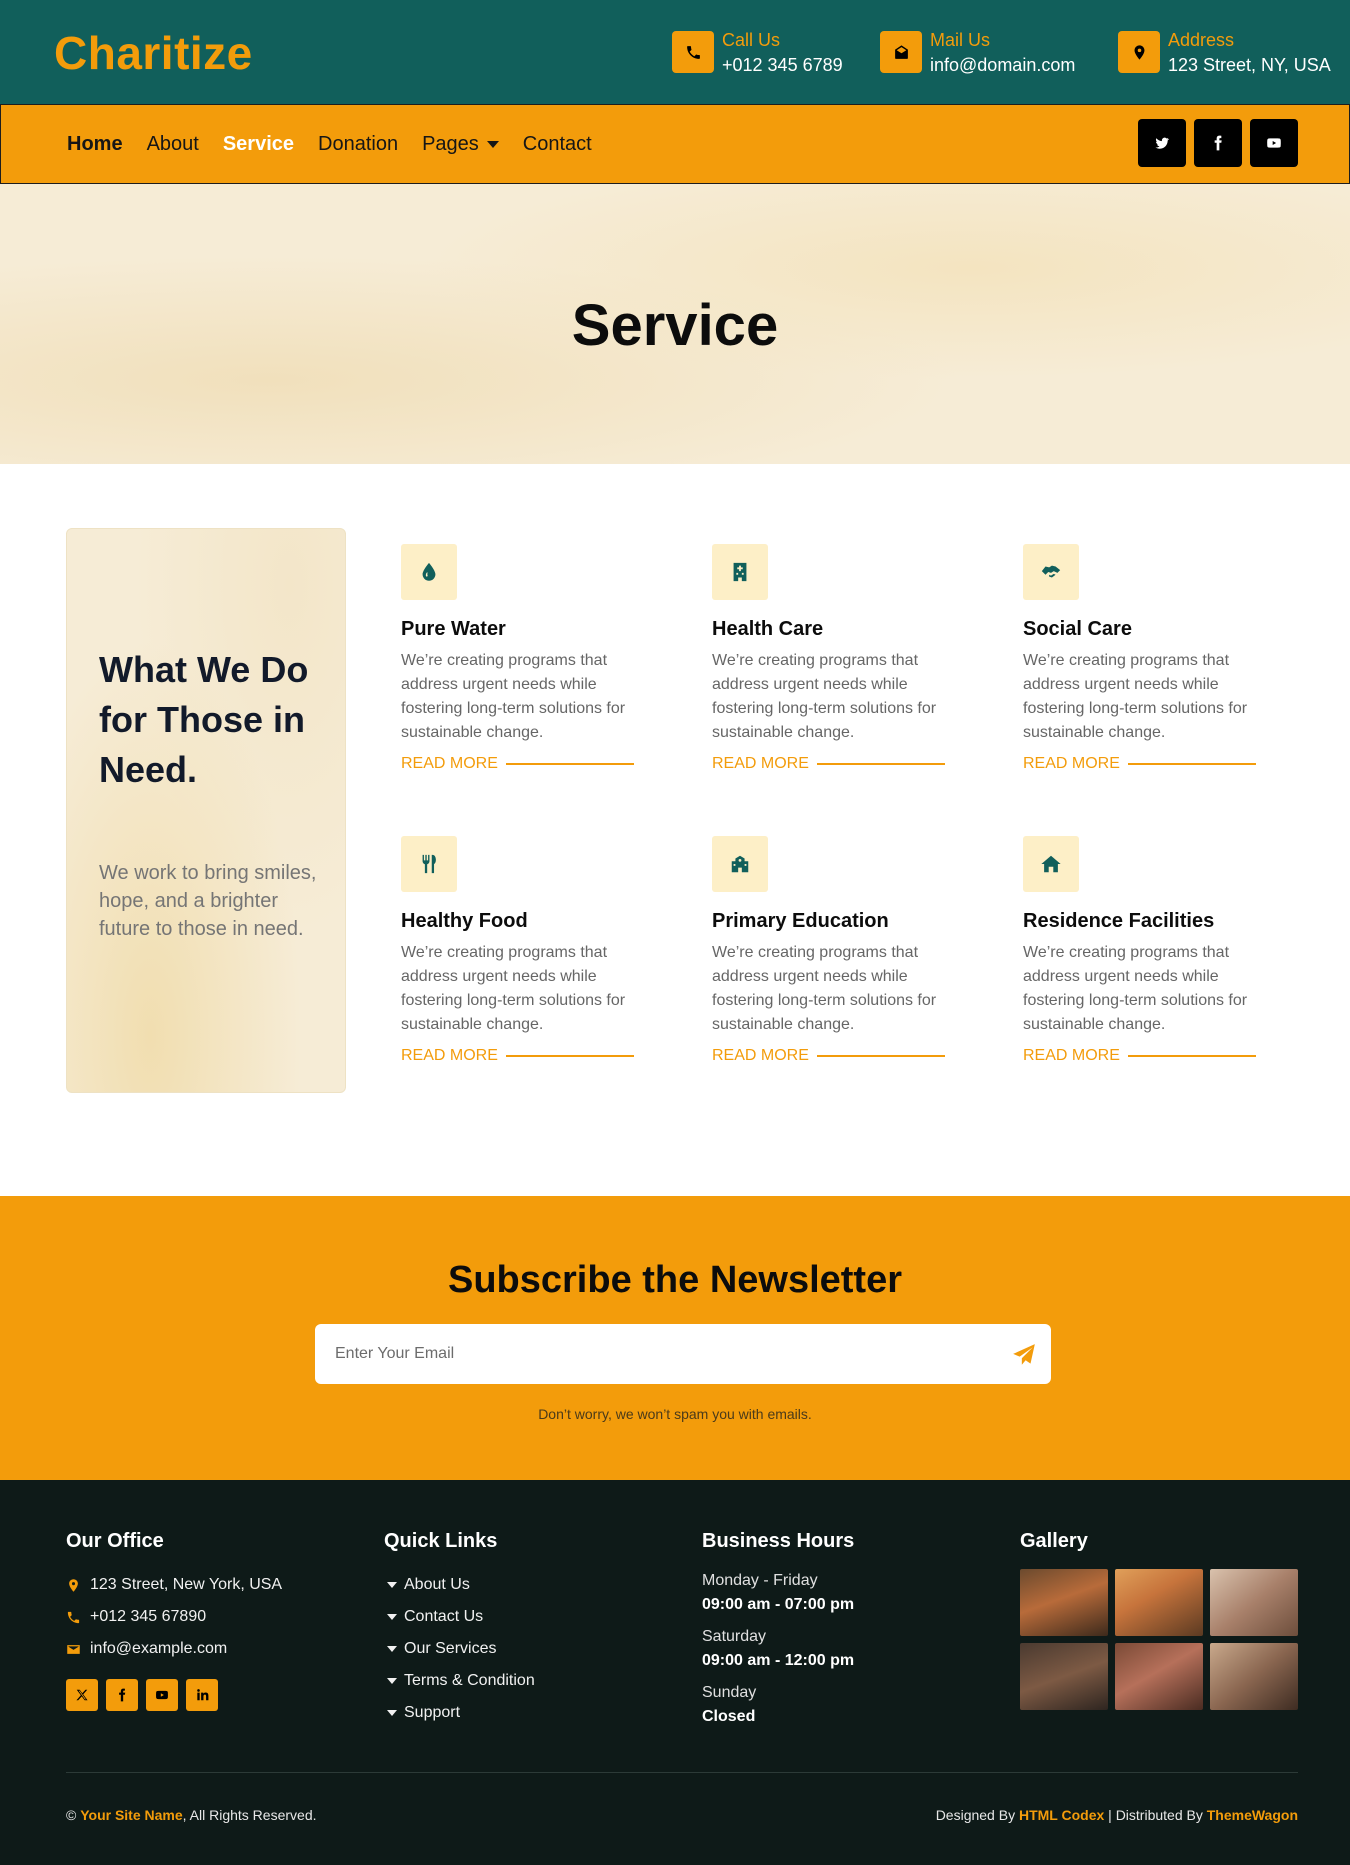 This screenshot has width=1350, height=1865. I want to click on footer-phone-text: +012 345 67890, so click(148, 1616).